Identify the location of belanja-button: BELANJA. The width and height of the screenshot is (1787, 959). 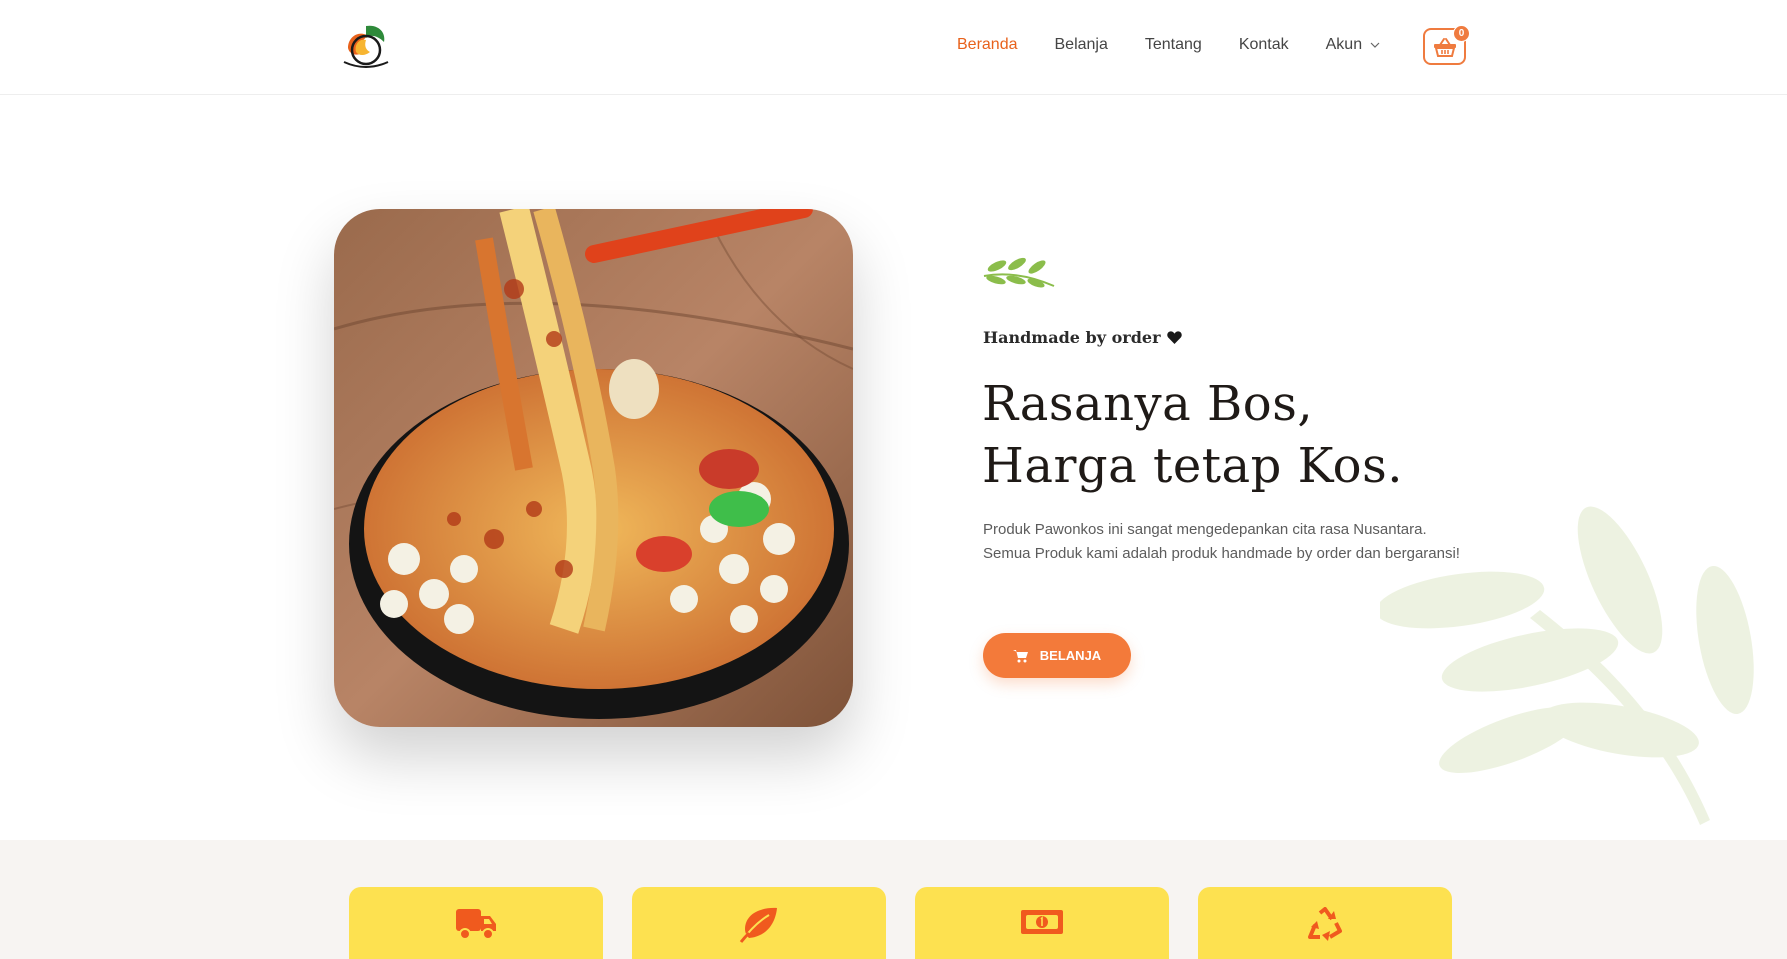
(1057, 655).